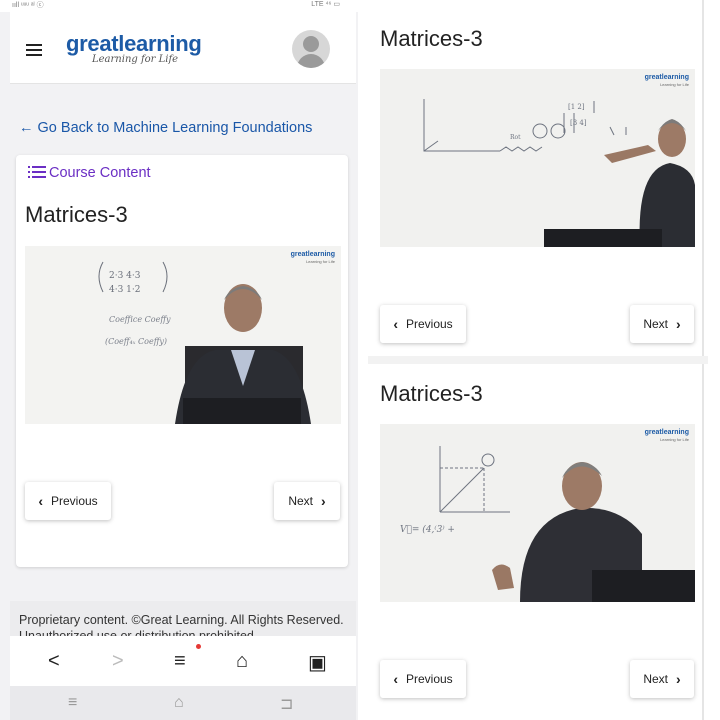  Describe the element at coordinates (578, 123) in the screenshot. I see `svg-text: [3 4]` at that location.